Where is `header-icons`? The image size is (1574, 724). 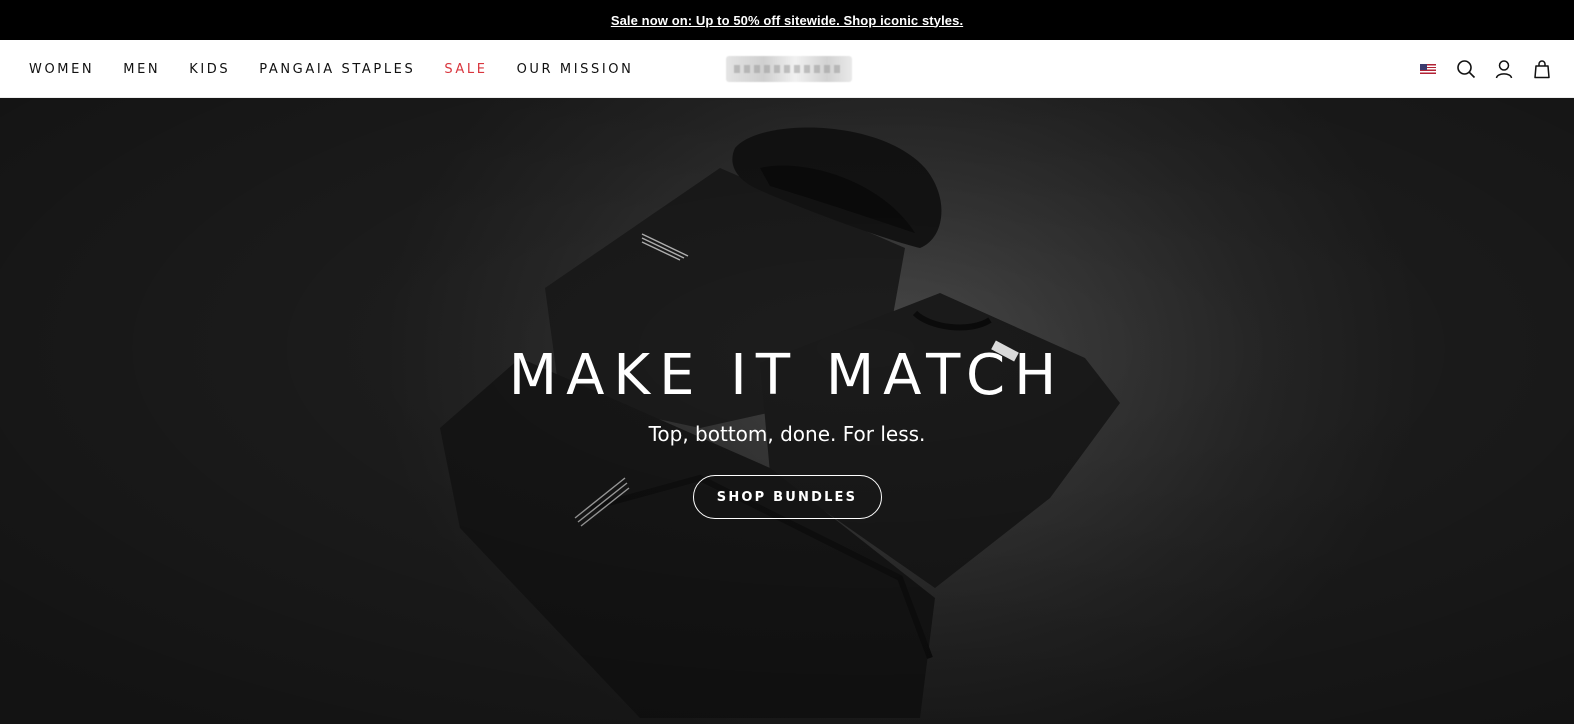 header-icons is located at coordinates (1485, 69).